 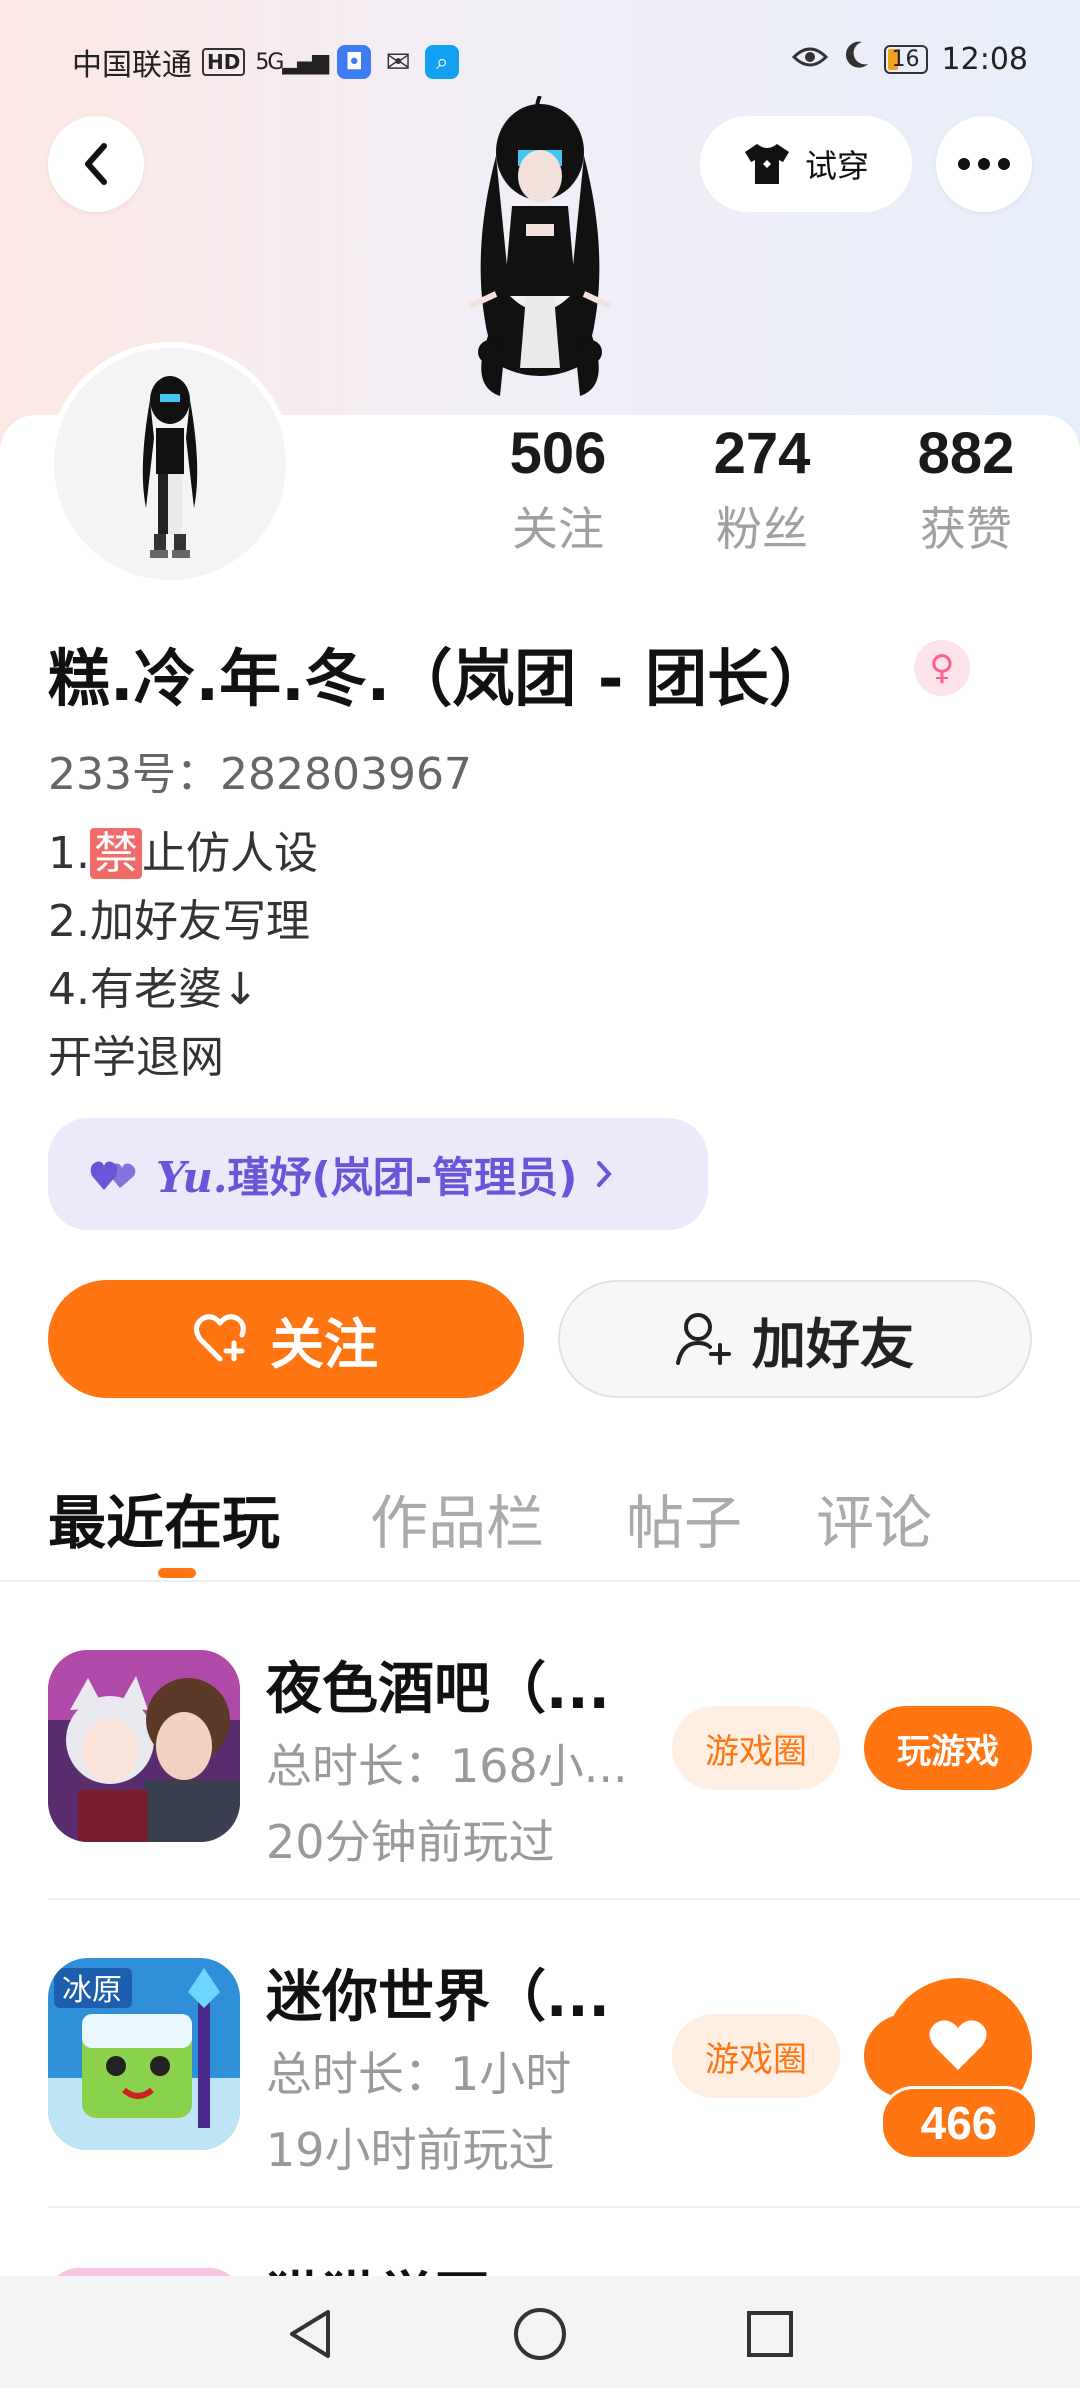 What do you see at coordinates (402, 1177) in the screenshot?
I see `relation-text: 瑾妤(岚团-管理员)` at bounding box center [402, 1177].